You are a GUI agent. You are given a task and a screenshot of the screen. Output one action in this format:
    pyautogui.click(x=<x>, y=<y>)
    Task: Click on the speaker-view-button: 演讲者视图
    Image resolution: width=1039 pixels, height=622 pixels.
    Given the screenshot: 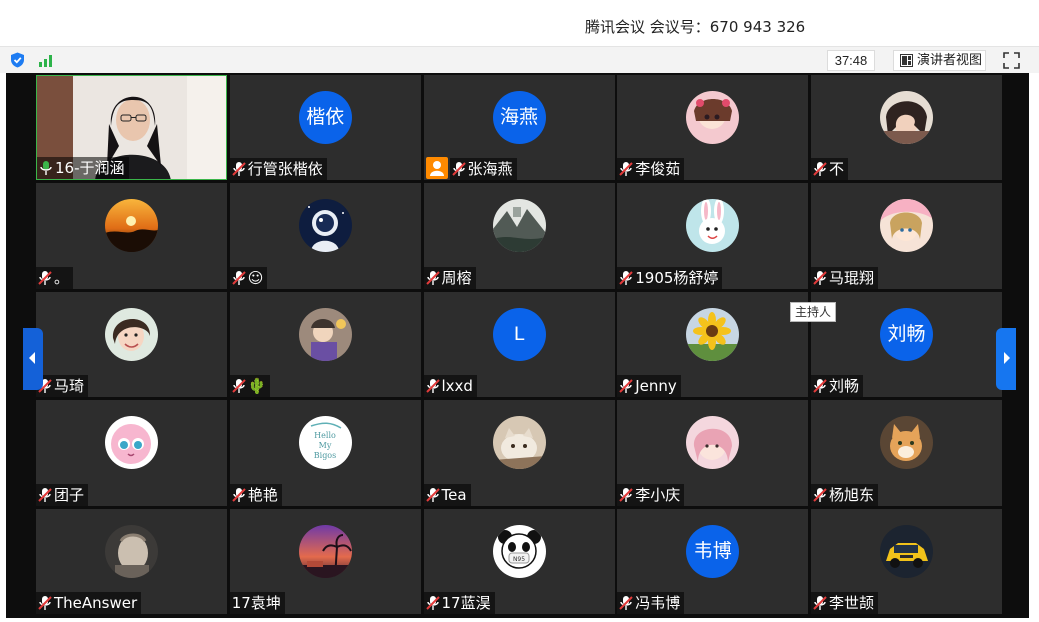 What is the action you would take?
    pyautogui.click(x=939, y=60)
    